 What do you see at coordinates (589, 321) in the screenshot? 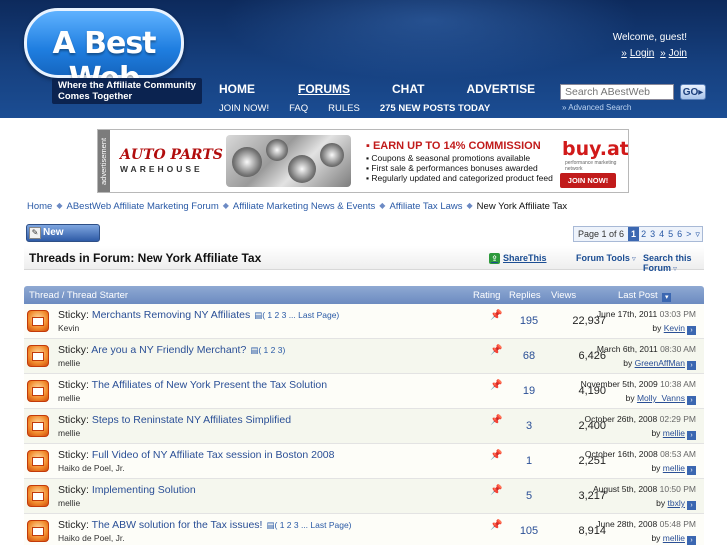
I see `view-count: 22,937` at bounding box center [589, 321].